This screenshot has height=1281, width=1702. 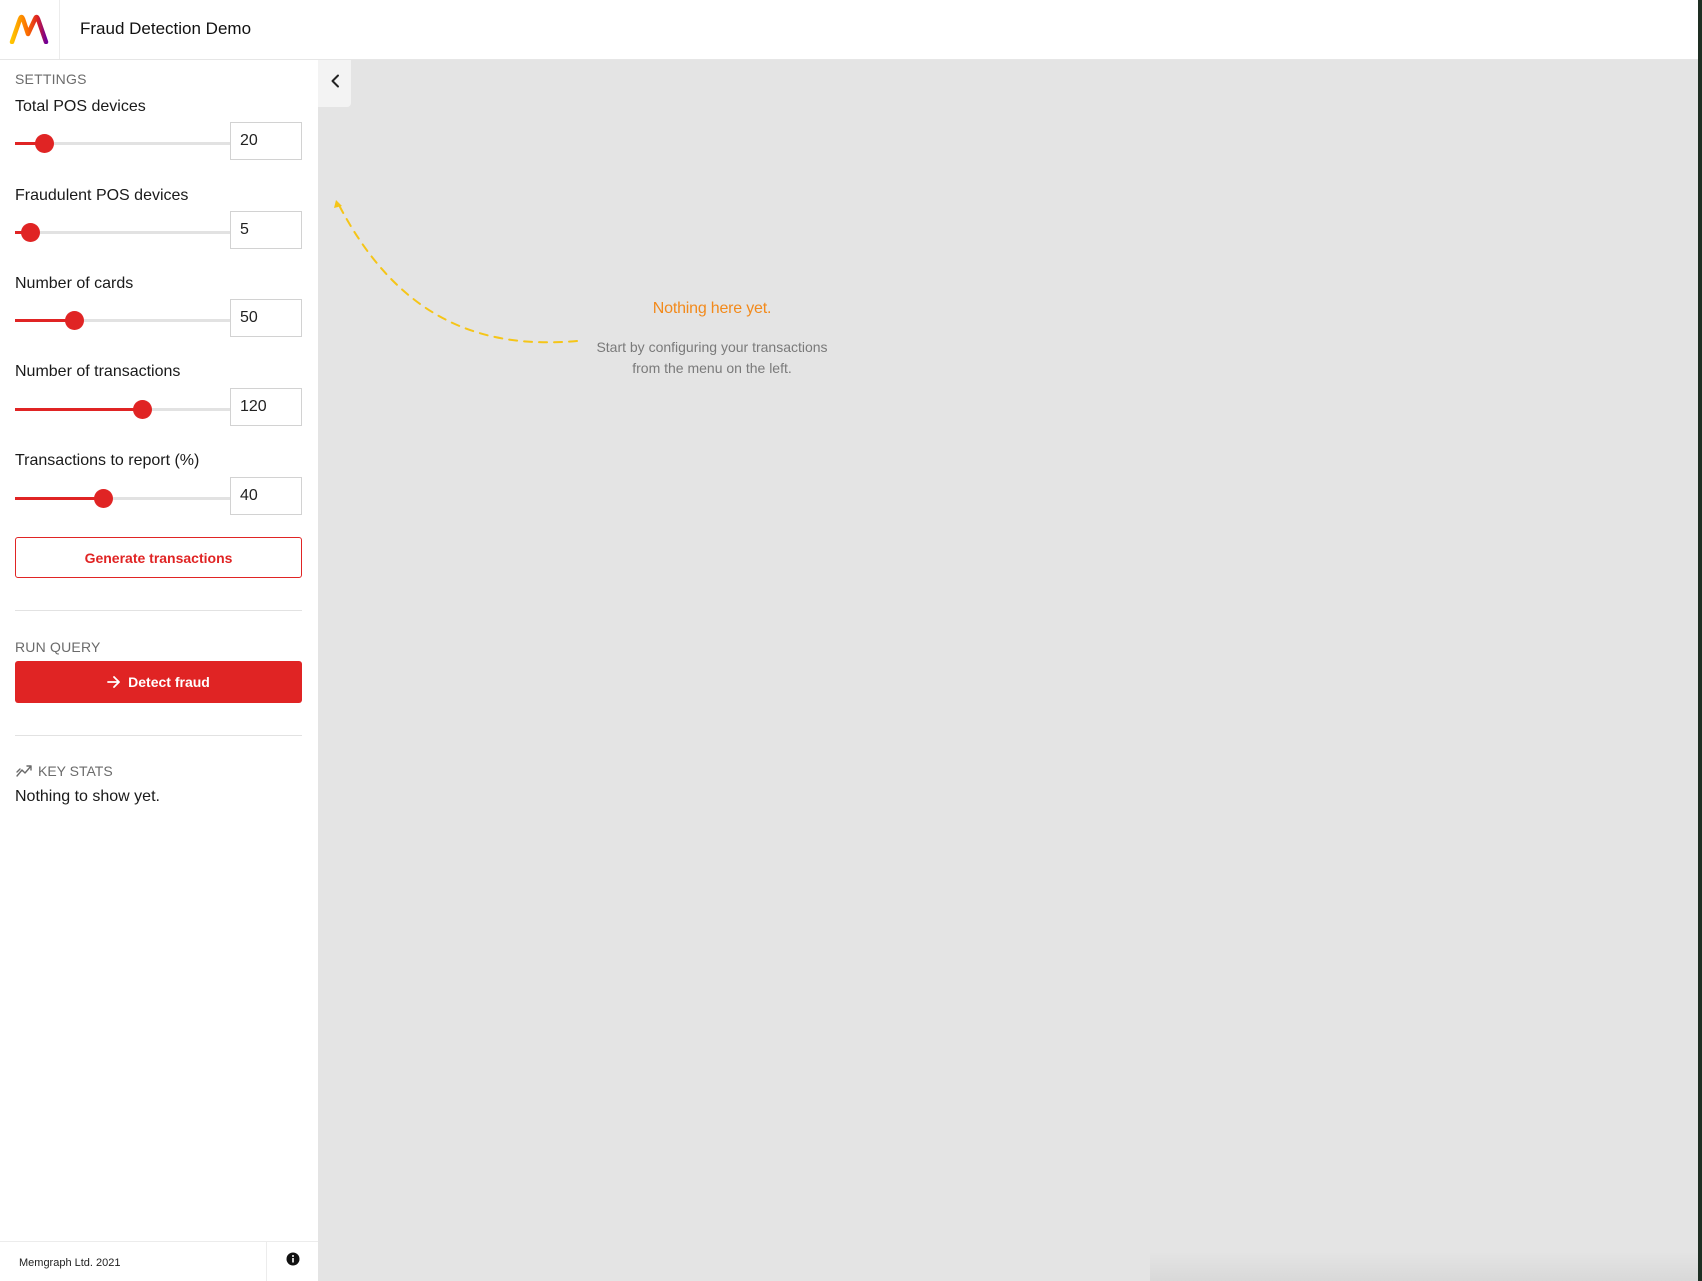 I want to click on info-circle-icon, so click(x=293, y=1261).